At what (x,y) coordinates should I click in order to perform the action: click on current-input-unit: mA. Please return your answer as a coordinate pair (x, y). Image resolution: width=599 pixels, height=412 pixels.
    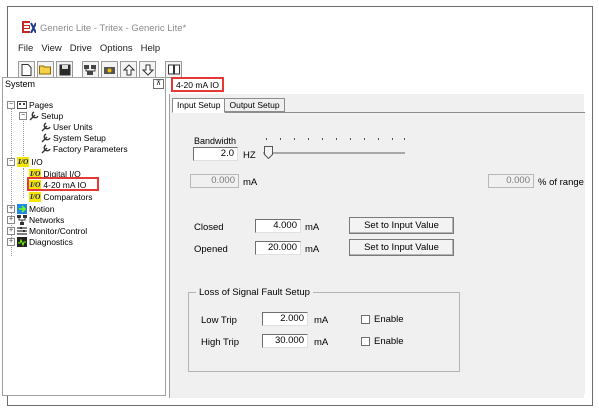
    Looking at the image, I should click on (250, 182).